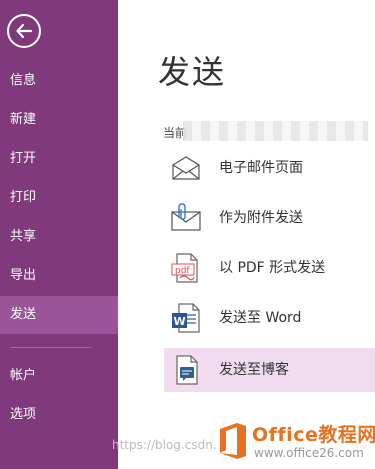 This screenshot has width=375, height=469. I want to click on svg-text: pdf, so click(182, 271).